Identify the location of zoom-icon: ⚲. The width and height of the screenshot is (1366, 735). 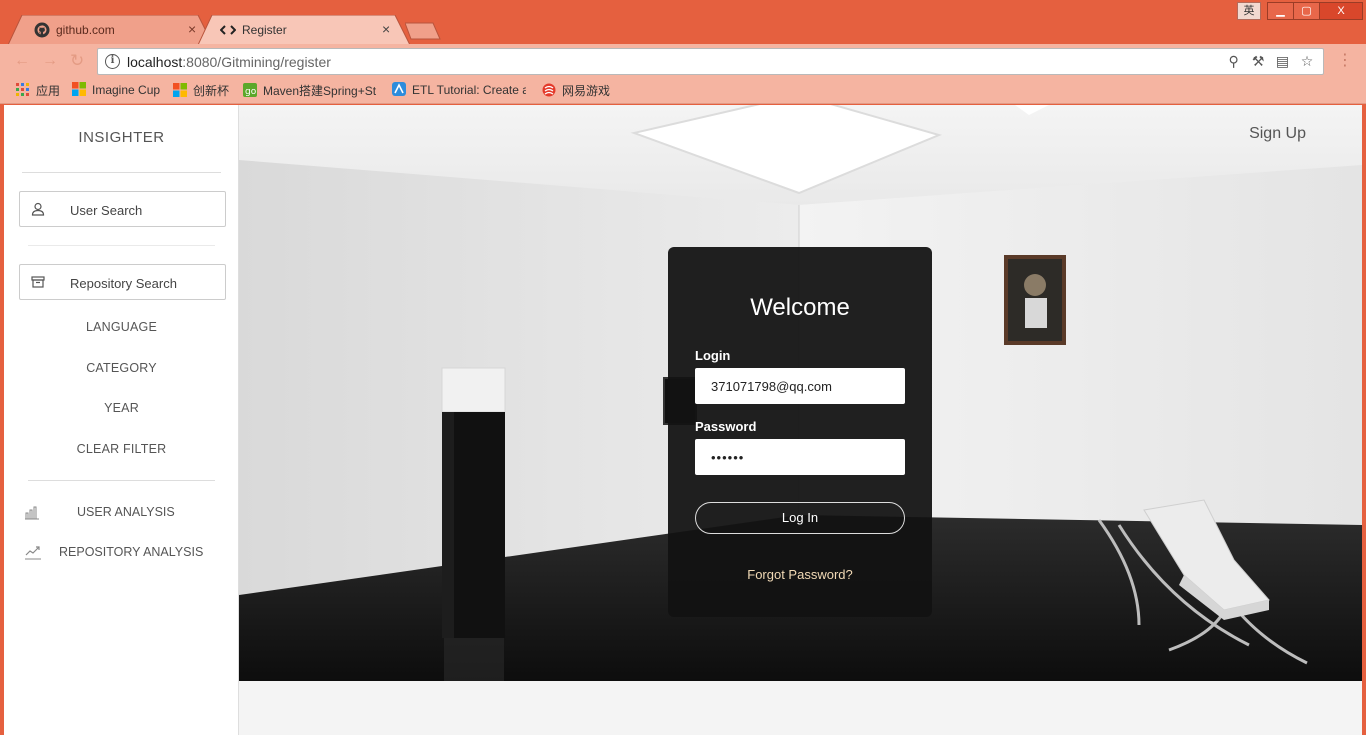
(1234, 61).